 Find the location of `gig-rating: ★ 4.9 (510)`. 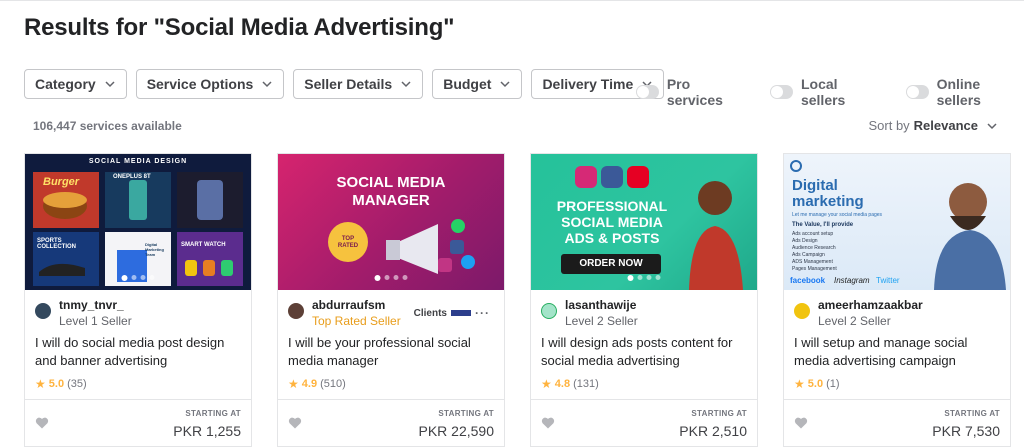

gig-rating: ★ 4.9 (510) is located at coordinates (317, 384).